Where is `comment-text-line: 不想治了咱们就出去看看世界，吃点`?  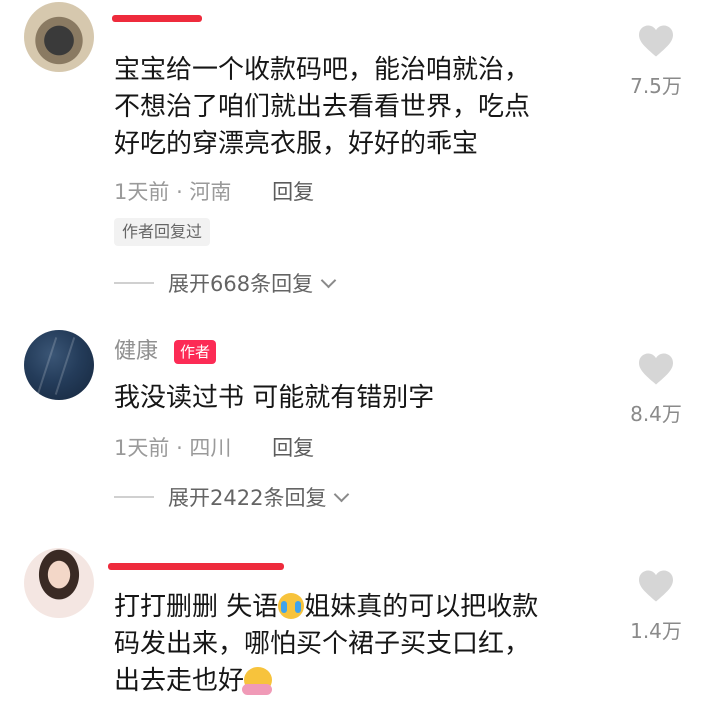
comment-text-line: 不想治了咱们就出去看看世界，吃点 is located at coordinates (322, 107).